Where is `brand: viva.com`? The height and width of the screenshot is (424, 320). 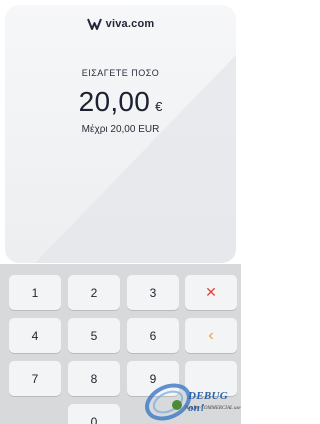 brand: viva.com is located at coordinates (120, 24).